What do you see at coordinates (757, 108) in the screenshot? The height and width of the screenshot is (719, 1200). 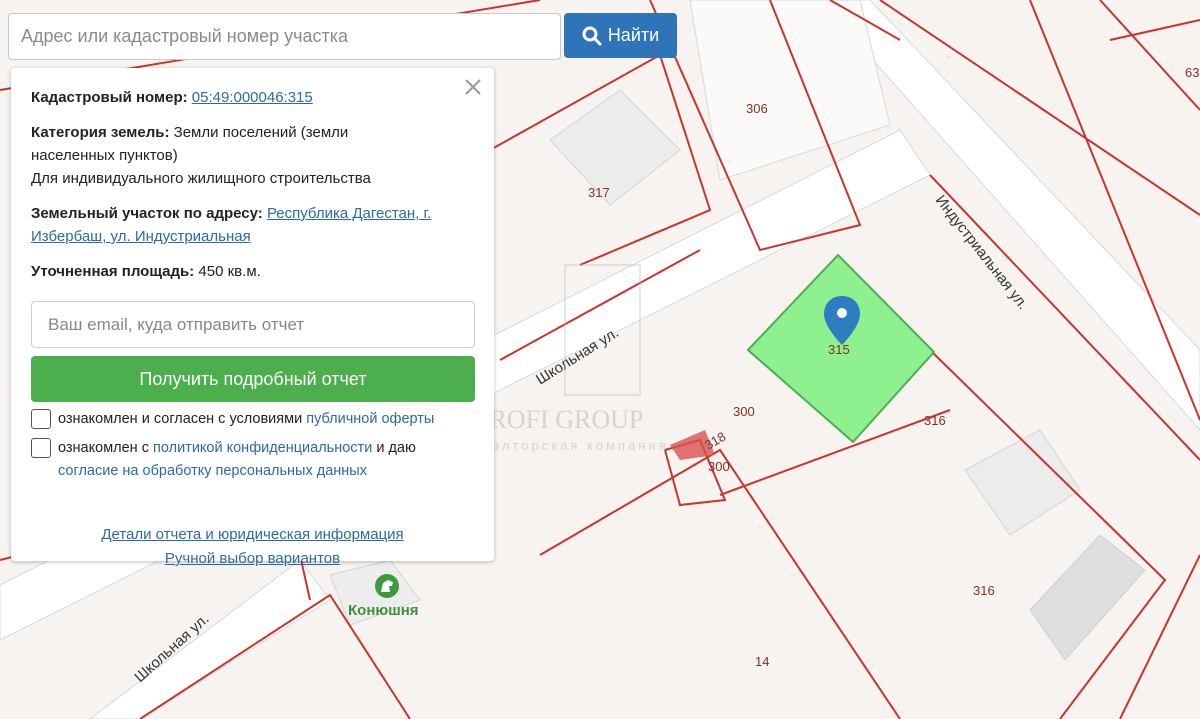 I see `parcel-label-306: 306` at bounding box center [757, 108].